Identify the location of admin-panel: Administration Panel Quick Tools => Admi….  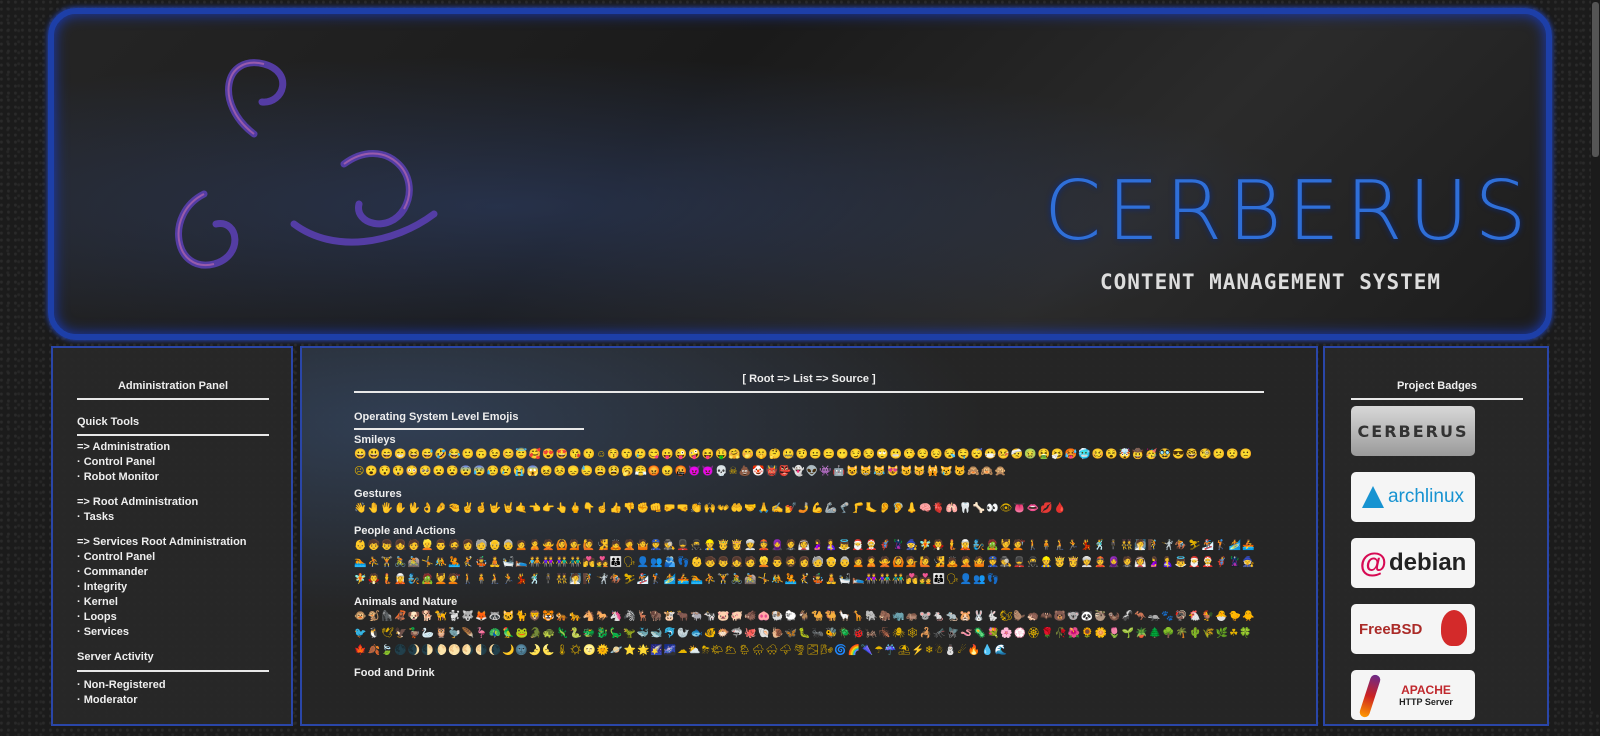
(172, 536).